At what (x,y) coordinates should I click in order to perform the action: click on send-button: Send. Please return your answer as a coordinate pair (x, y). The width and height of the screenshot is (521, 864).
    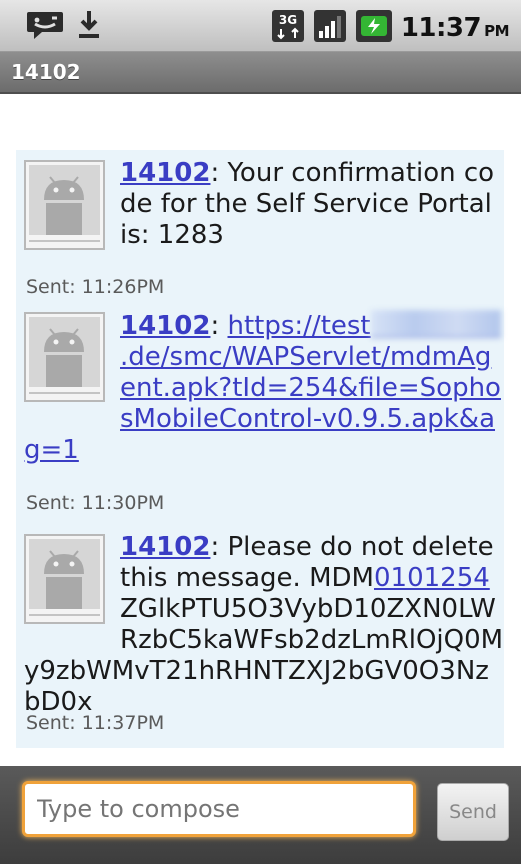
    Looking at the image, I should click on (473, 812).